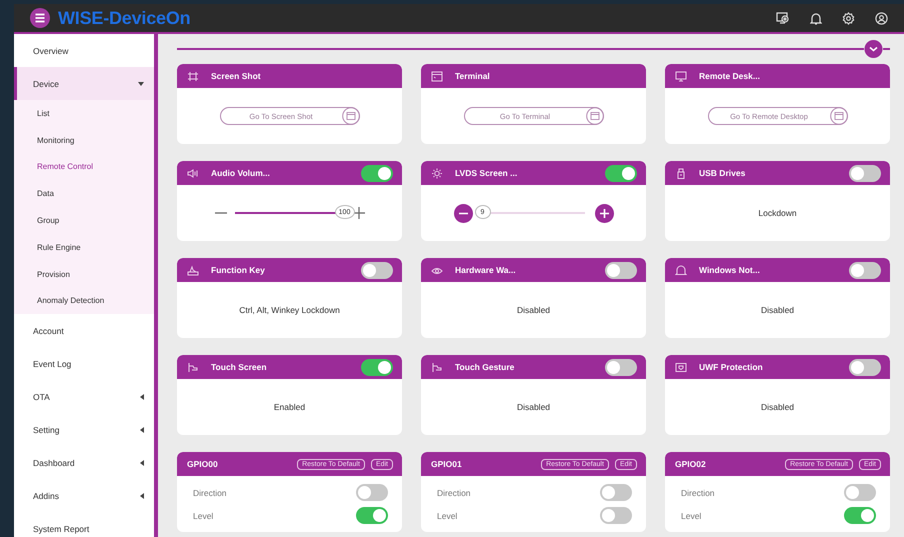  What do you see at coordinates (141, 84) in the screenshot?
I see `caret-down-icon` at bounding box center [141, 84].